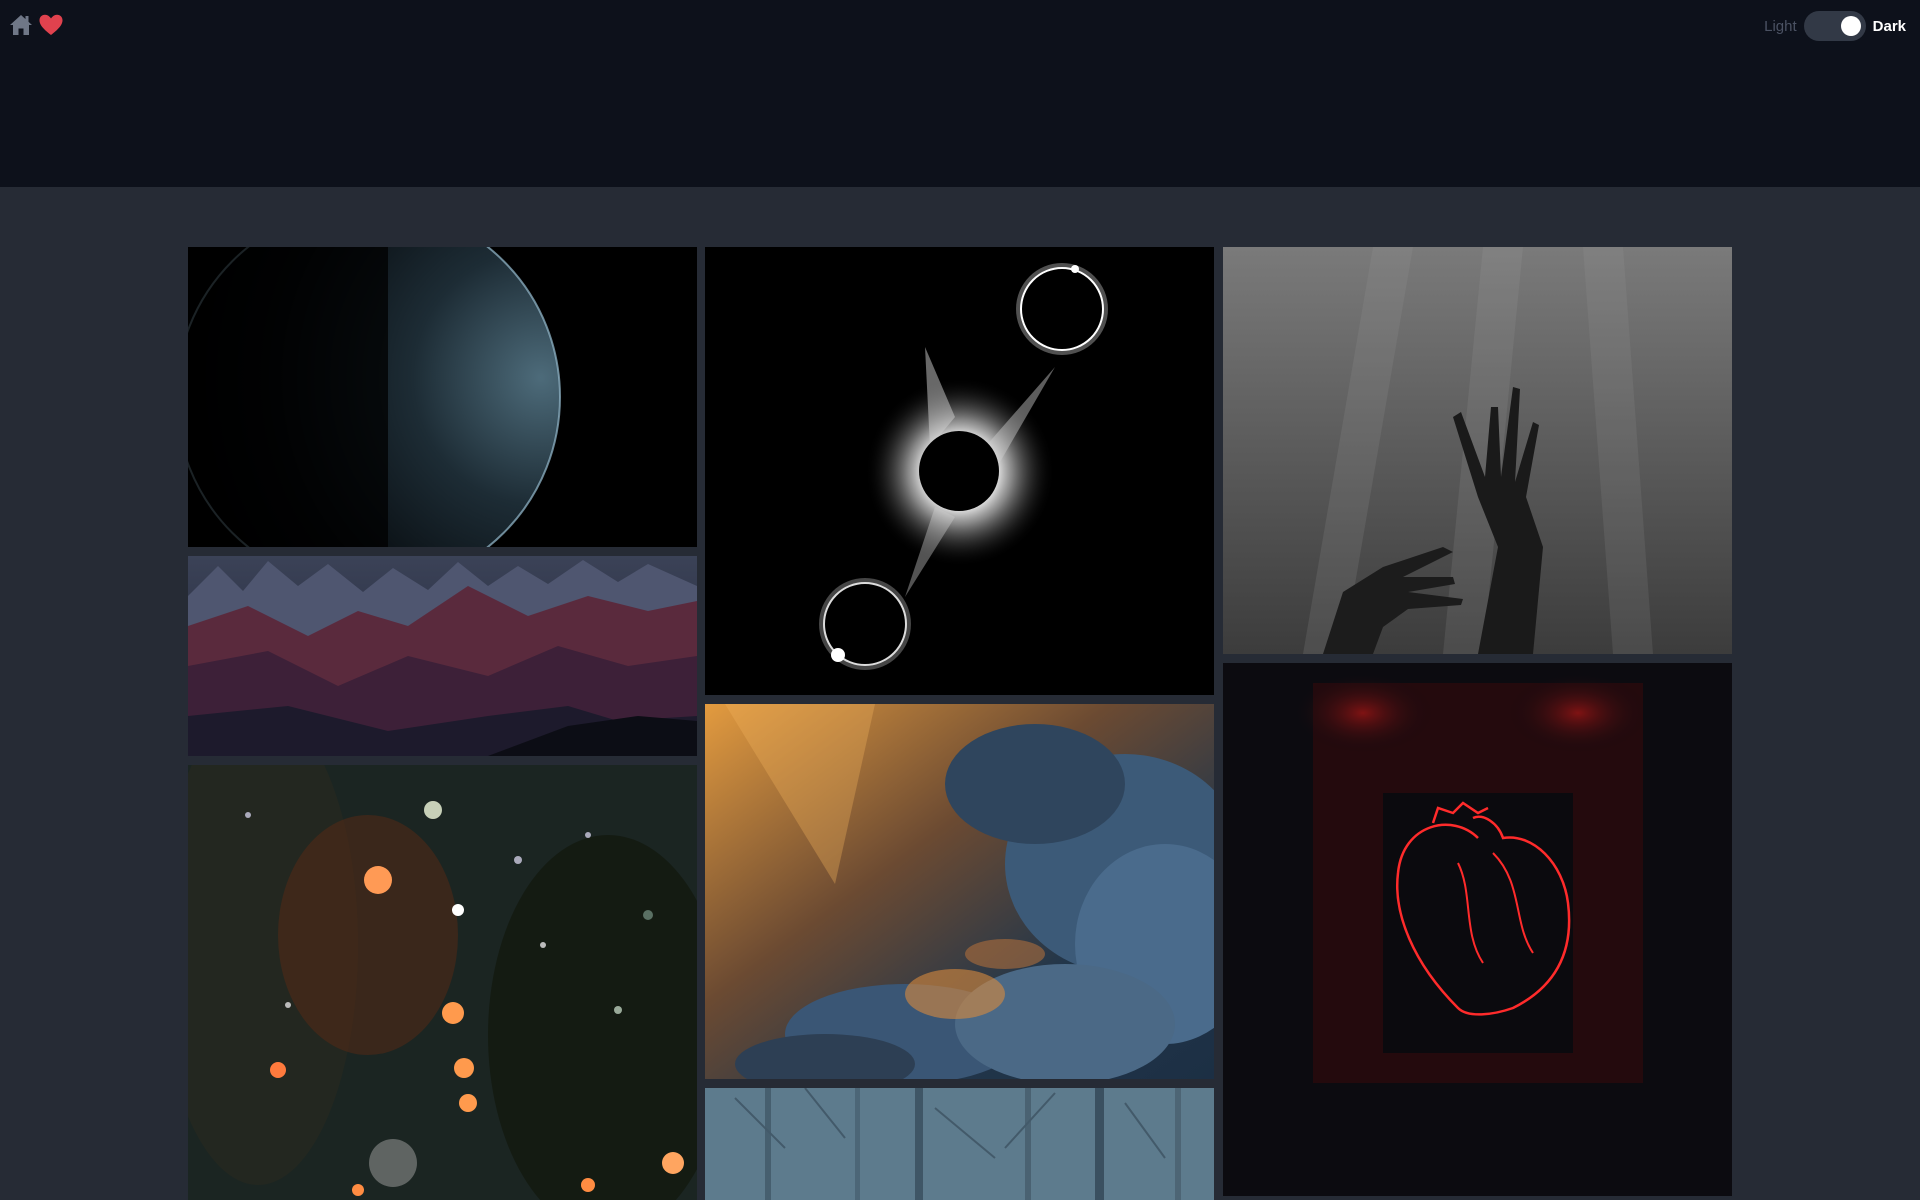 The image size is (1920, 1200). Describe the element at coordinates (1850, 26) in the screenshot. I see `toggle-knob` at that location.